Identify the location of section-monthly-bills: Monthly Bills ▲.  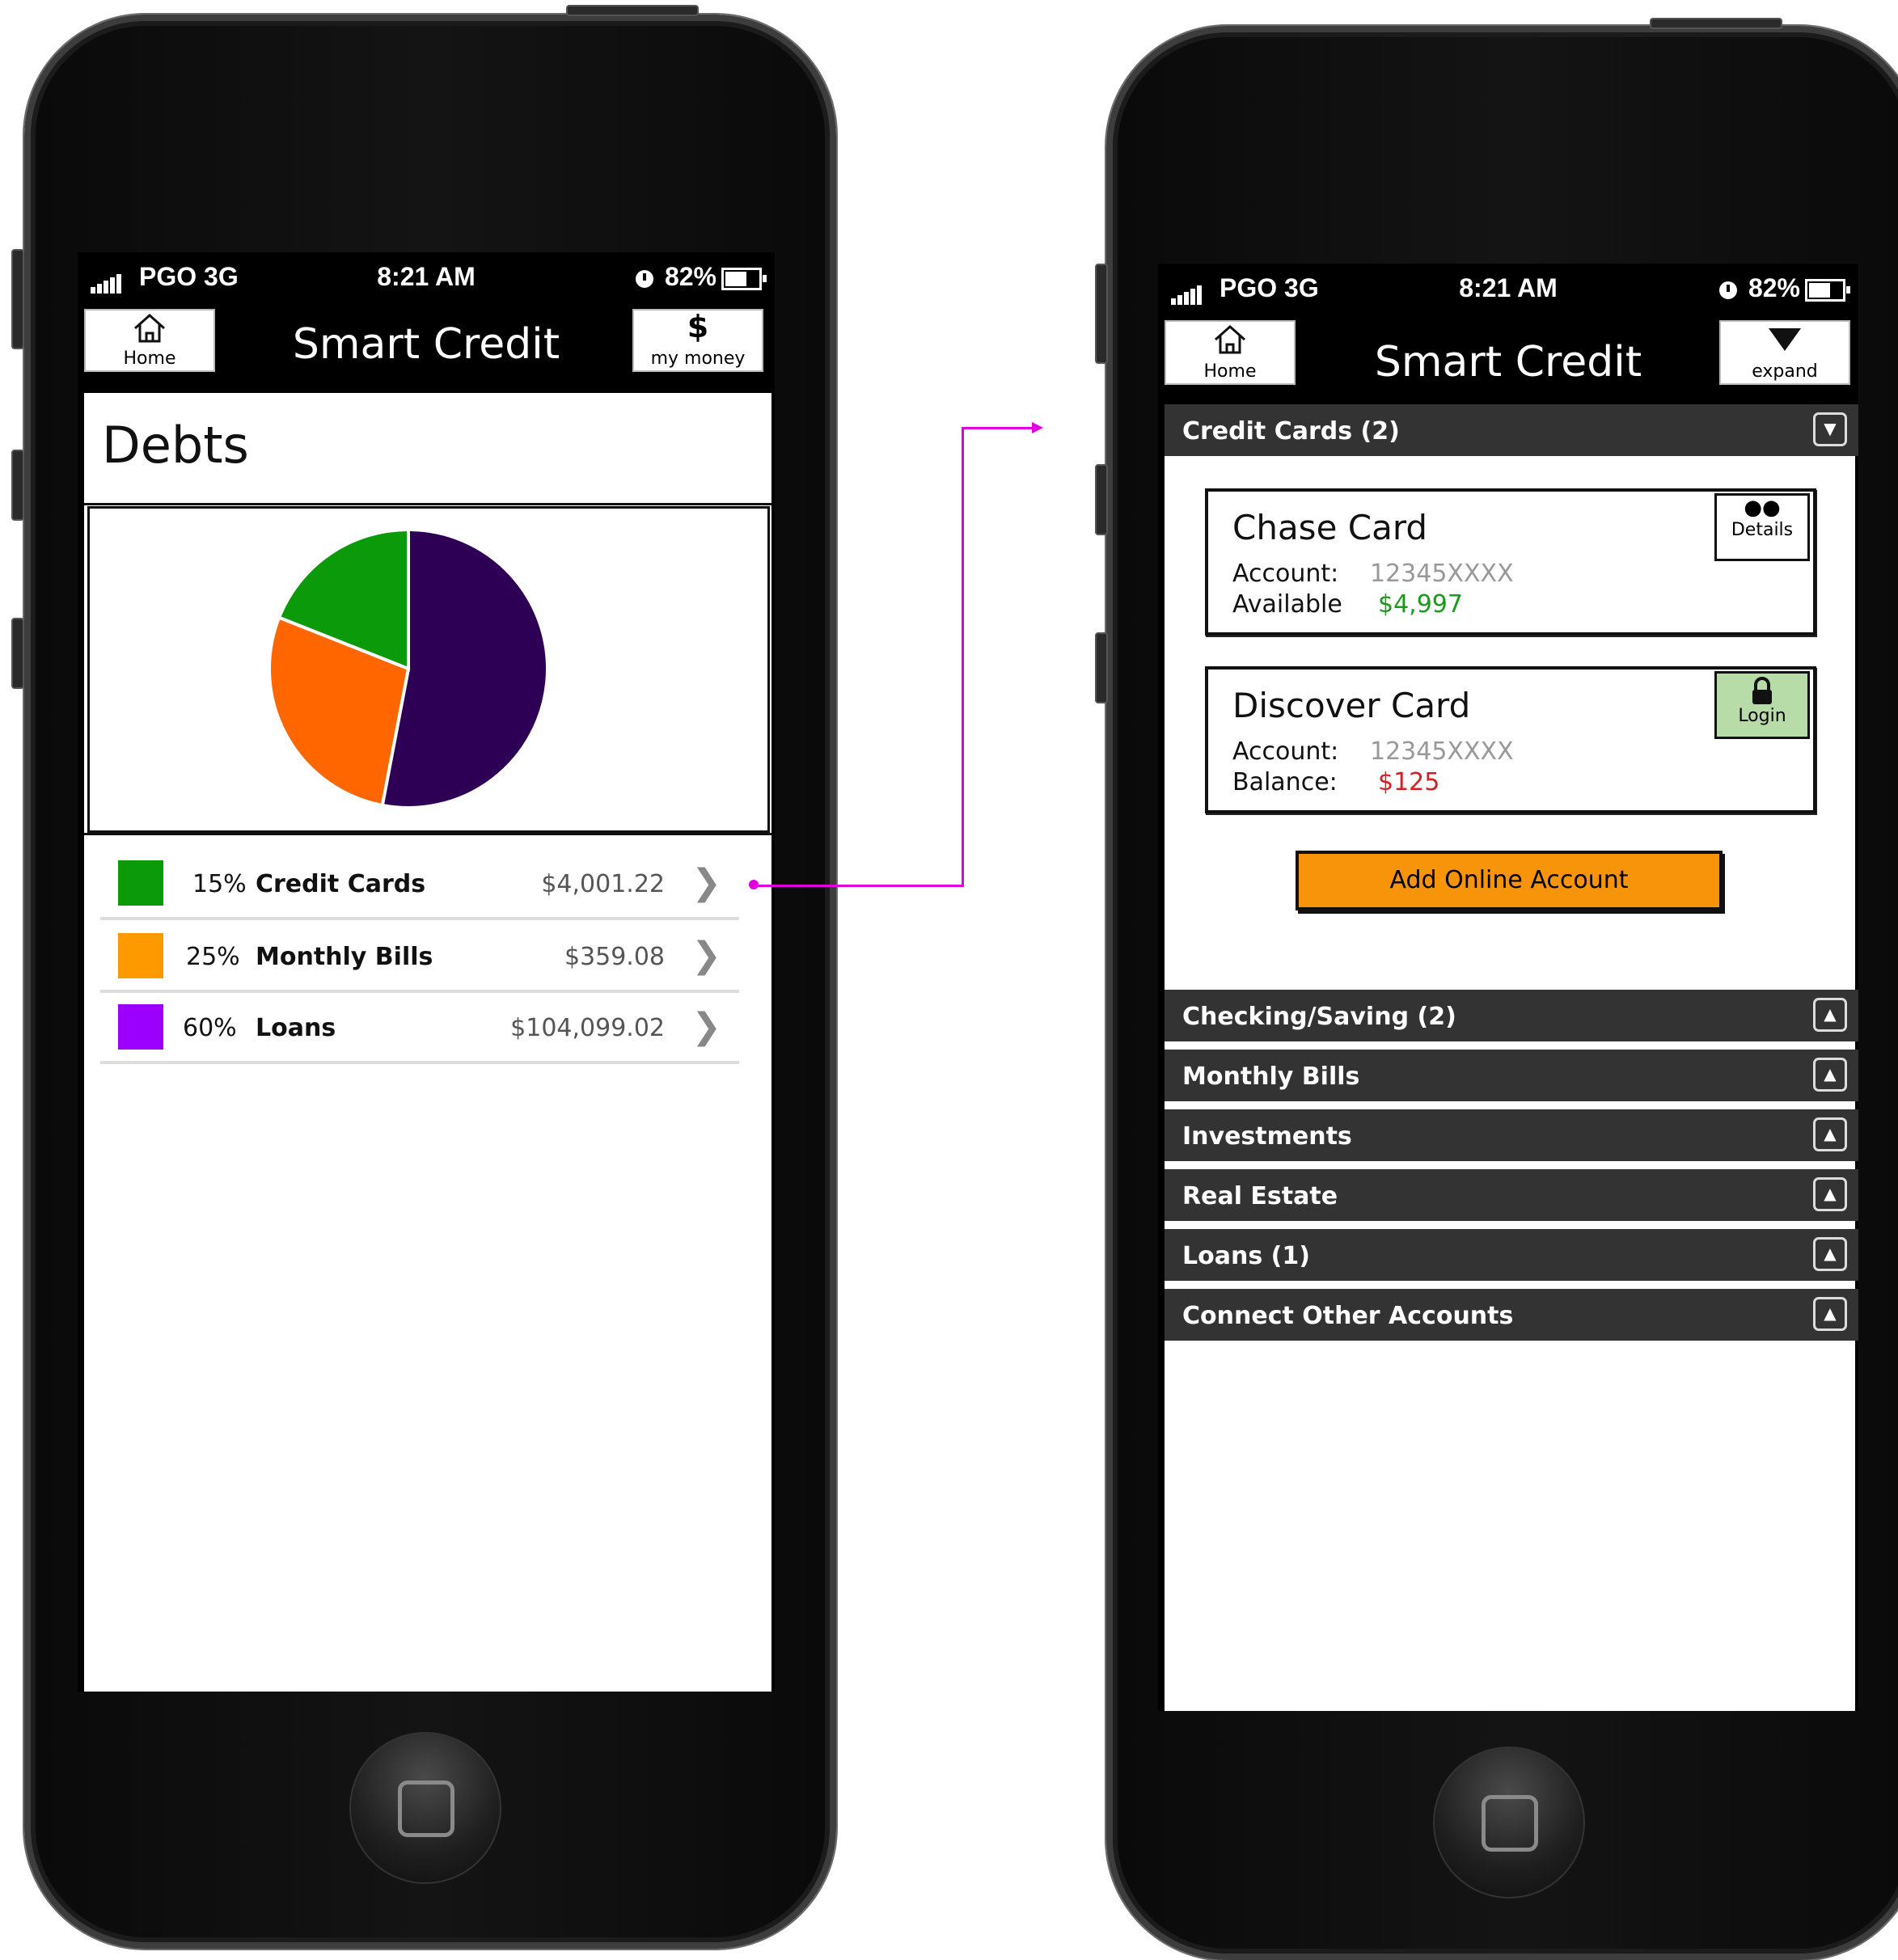
(1511, 1075).